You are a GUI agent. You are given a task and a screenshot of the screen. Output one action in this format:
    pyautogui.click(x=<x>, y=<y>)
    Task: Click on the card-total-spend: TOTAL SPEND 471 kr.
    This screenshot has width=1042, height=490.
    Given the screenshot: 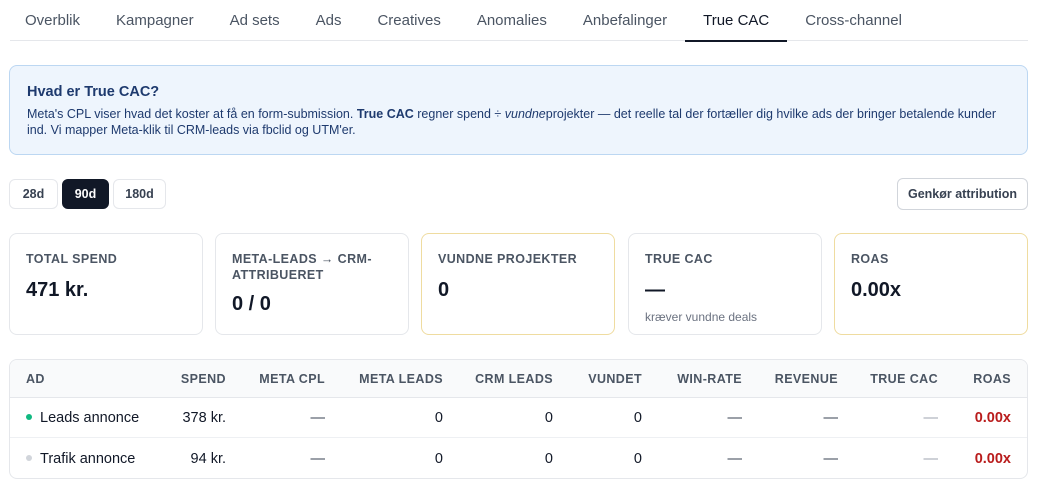 What is the action you would take?
    pyautogui.click(x=106, y=284)
    